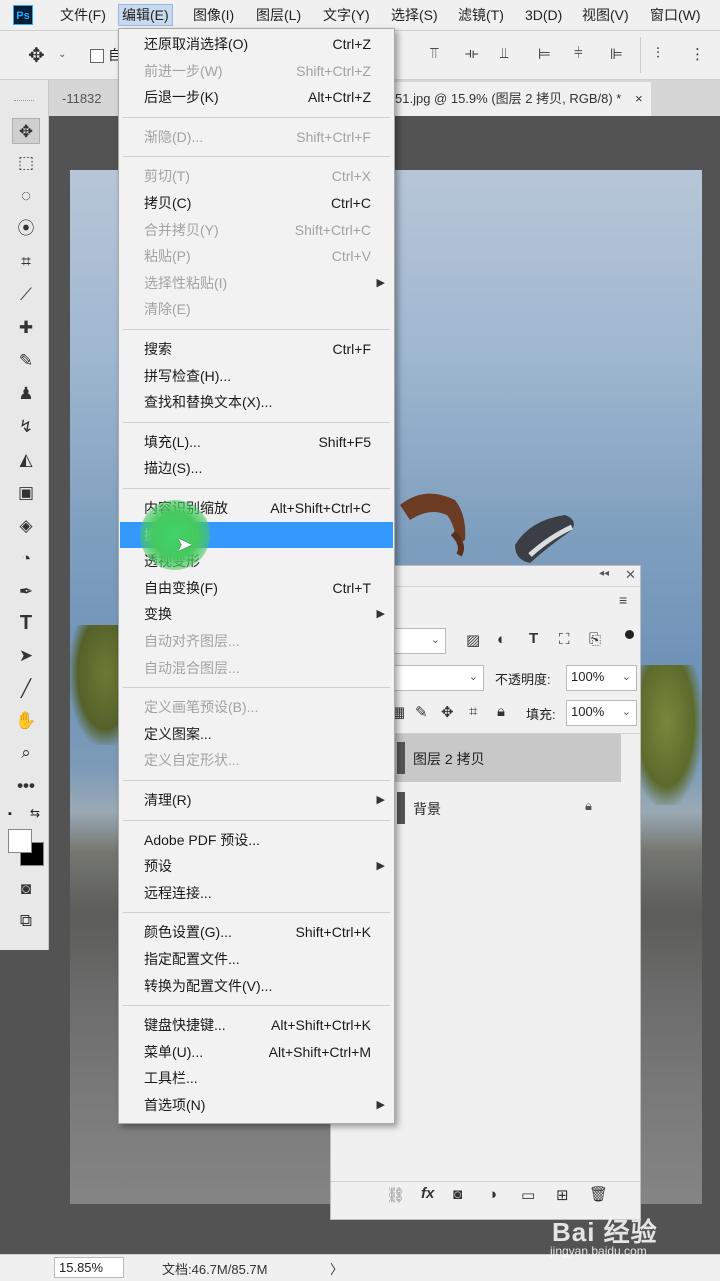 This screenshot has width=720, height=1281. I want to click on lock-image-icon: ✎, so click(421, 712).